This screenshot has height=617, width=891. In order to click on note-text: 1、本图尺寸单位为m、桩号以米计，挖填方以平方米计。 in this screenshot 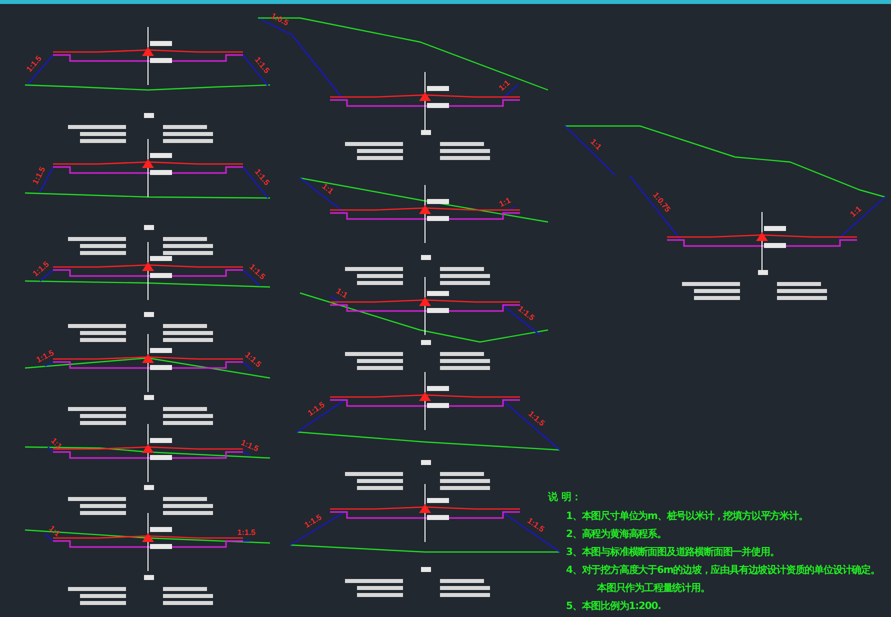, I will do `click(687, 516)`.